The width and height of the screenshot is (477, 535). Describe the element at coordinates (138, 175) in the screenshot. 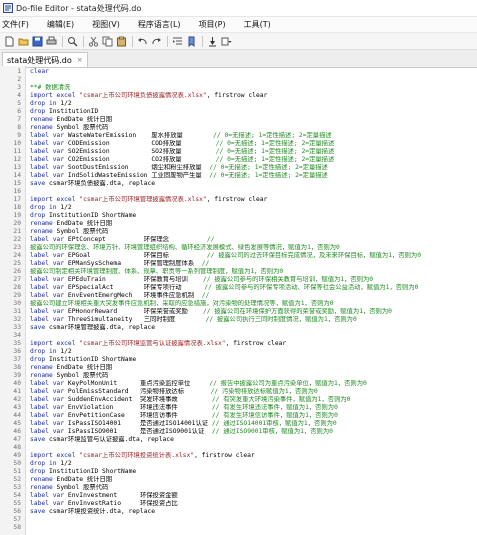

I see `code-token: IndSolidWasteEmission 工业固废物产生量` at that location.